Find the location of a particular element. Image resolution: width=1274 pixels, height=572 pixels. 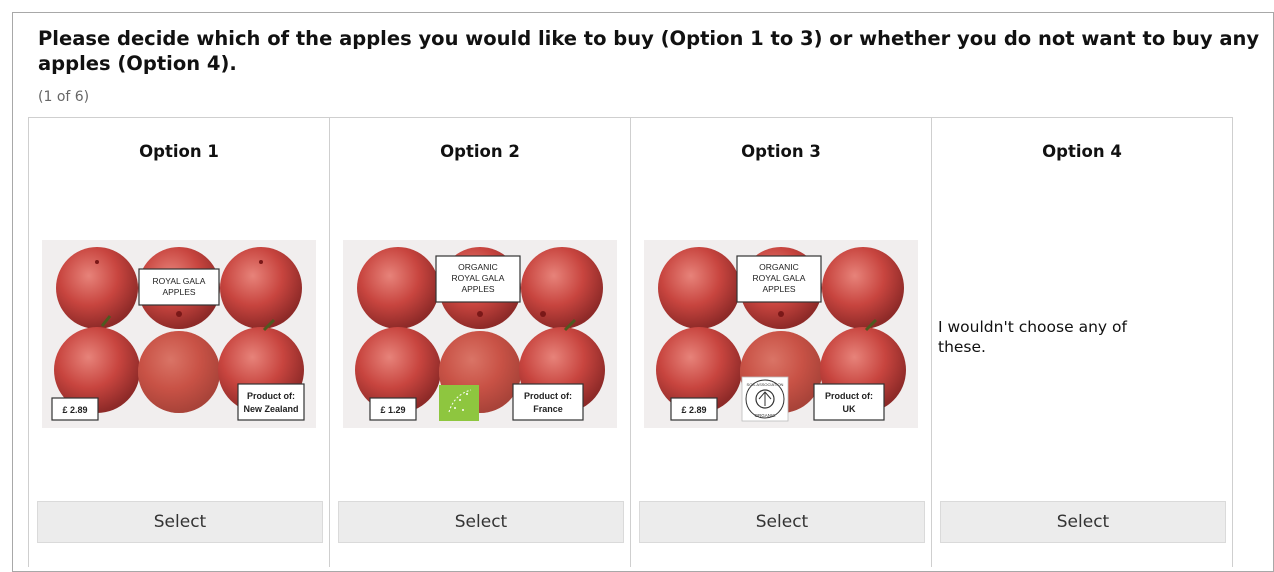

origin-label-line-2: France is located at coordinates (548, 409).